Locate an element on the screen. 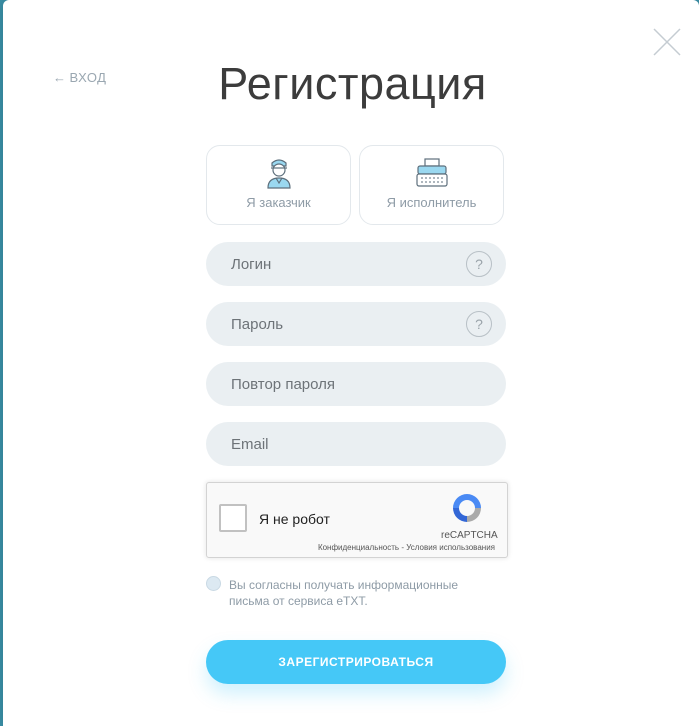 The height and width of the screenshot is (726, 699). register-button: ЗАРЕГИСТРИРОВАТЬСЯ is located at coordinates (356, 662).